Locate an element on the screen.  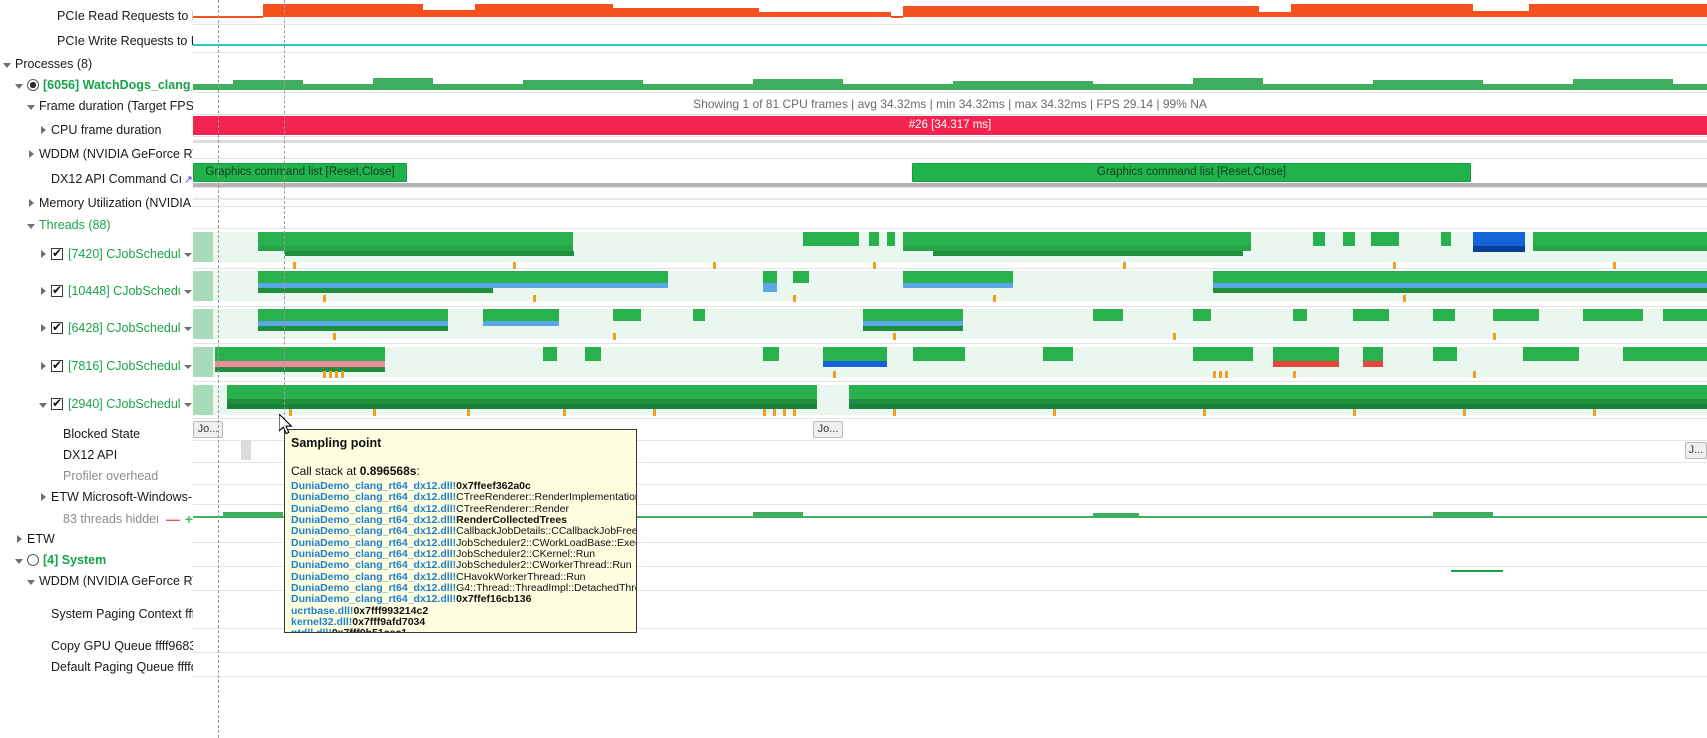
tree-item-5: CPU frame duration is located at coordinates (96, 130).